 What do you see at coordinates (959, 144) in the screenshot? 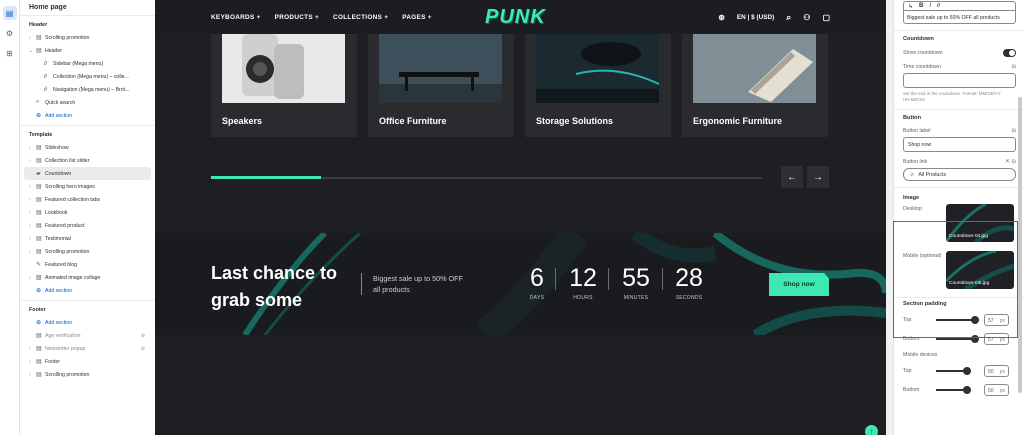
I see `button-label-input: Shop now` at bounding box center [959, 144].